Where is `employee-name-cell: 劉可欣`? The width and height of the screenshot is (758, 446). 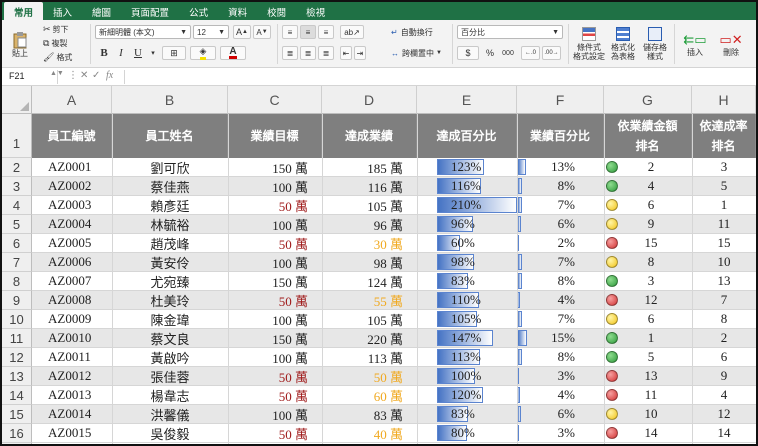 employee-name-cell: 劉可欣 is located at coordinates (170, 167).